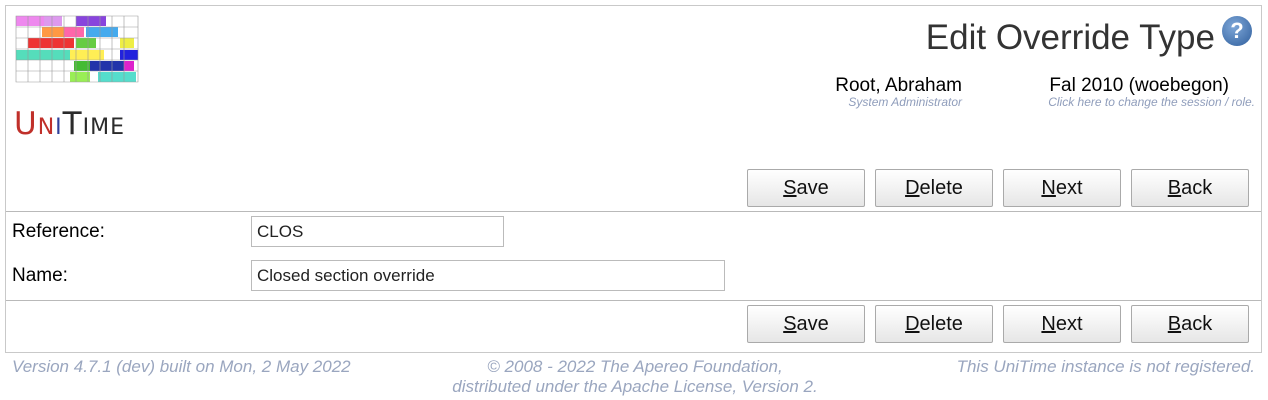 The height and width of the screenshot is (400, 1268). I want to click on delete-button-bottom: Delete, so click(934, 324).